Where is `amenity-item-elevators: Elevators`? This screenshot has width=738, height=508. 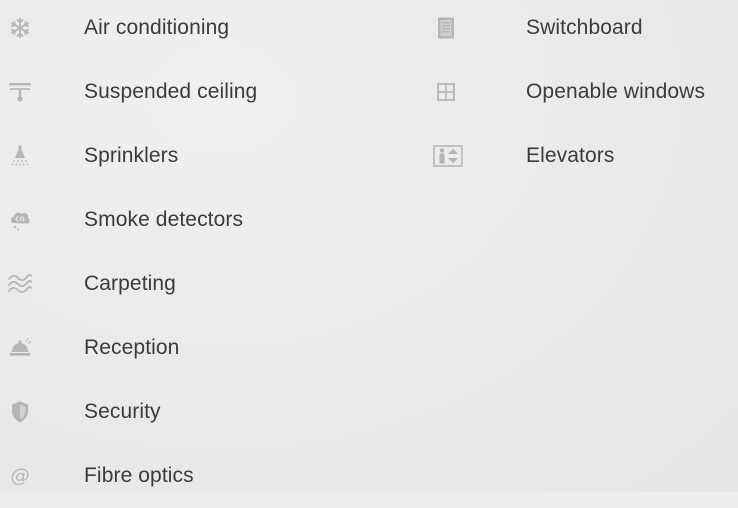
amenity-item-elevators: Elevators is located at coordinates (581, 156).